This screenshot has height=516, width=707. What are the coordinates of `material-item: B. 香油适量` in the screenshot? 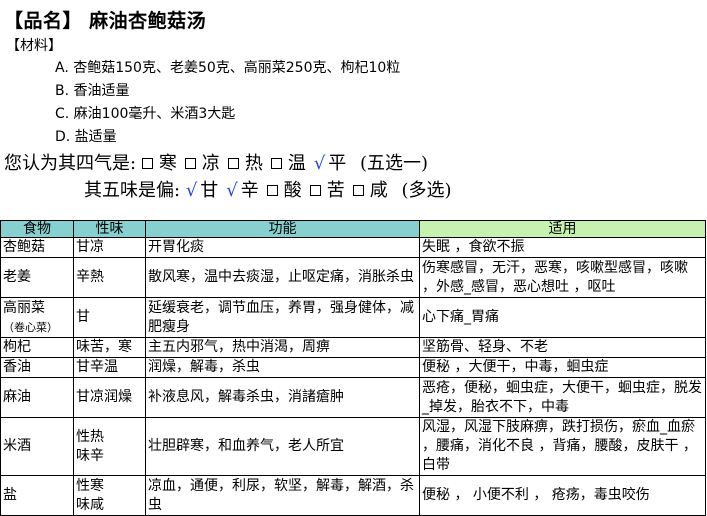 It's located at (92, 91).